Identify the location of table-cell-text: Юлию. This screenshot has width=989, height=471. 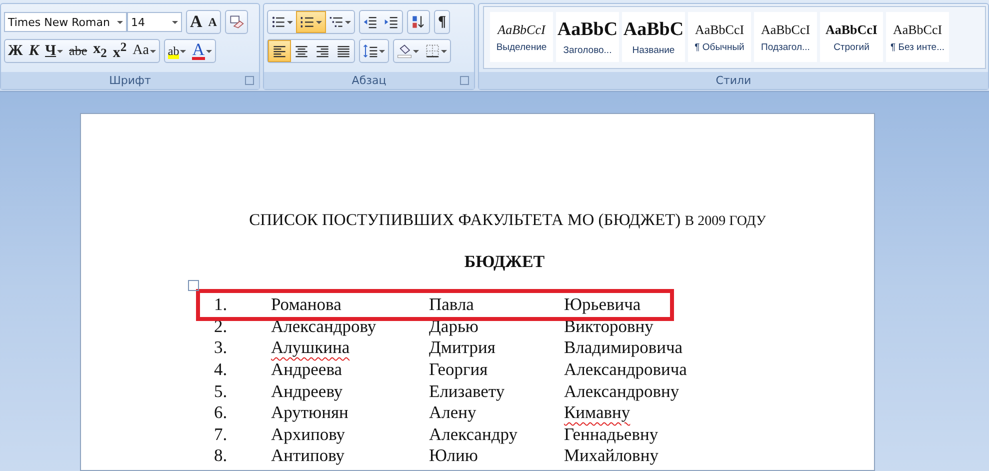
(454, 455).